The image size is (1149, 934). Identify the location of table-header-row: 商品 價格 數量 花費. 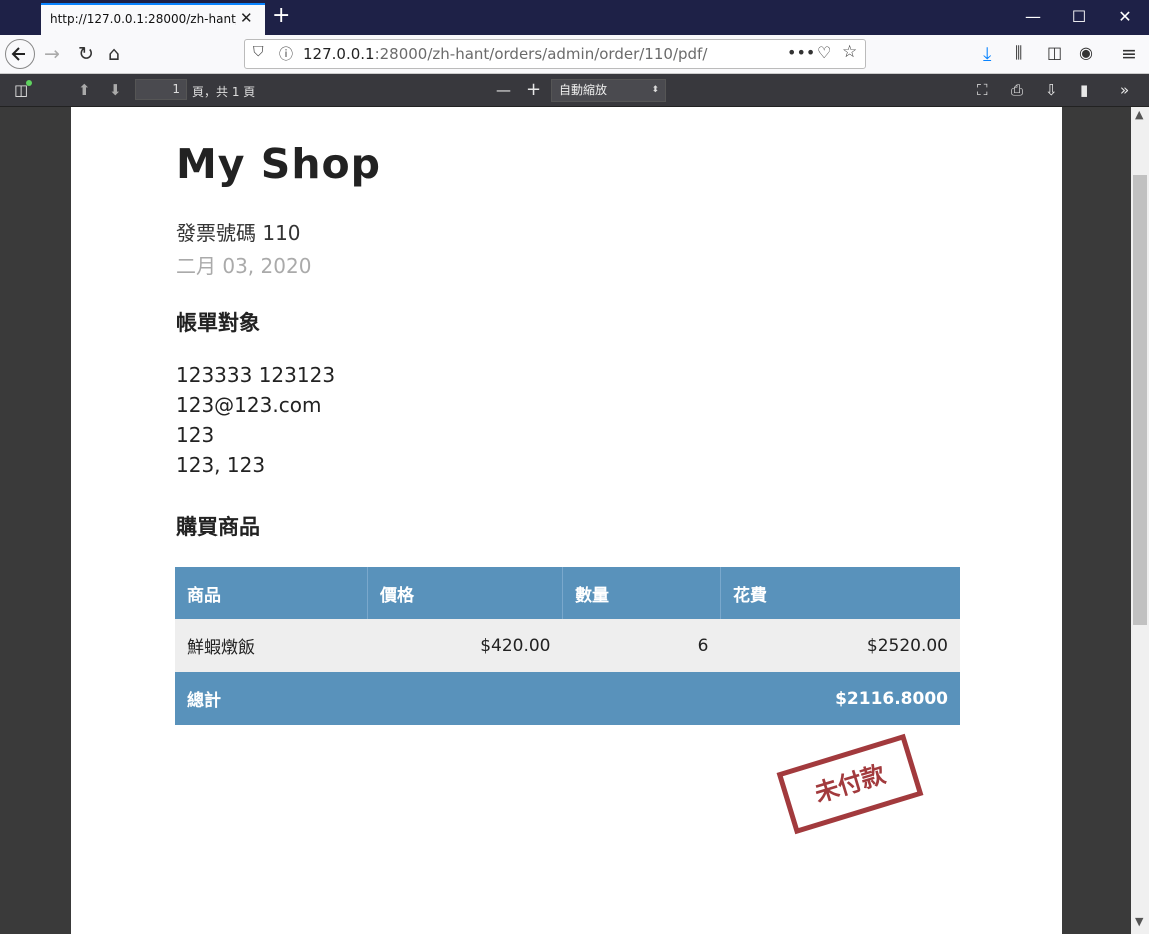
(567, 593).